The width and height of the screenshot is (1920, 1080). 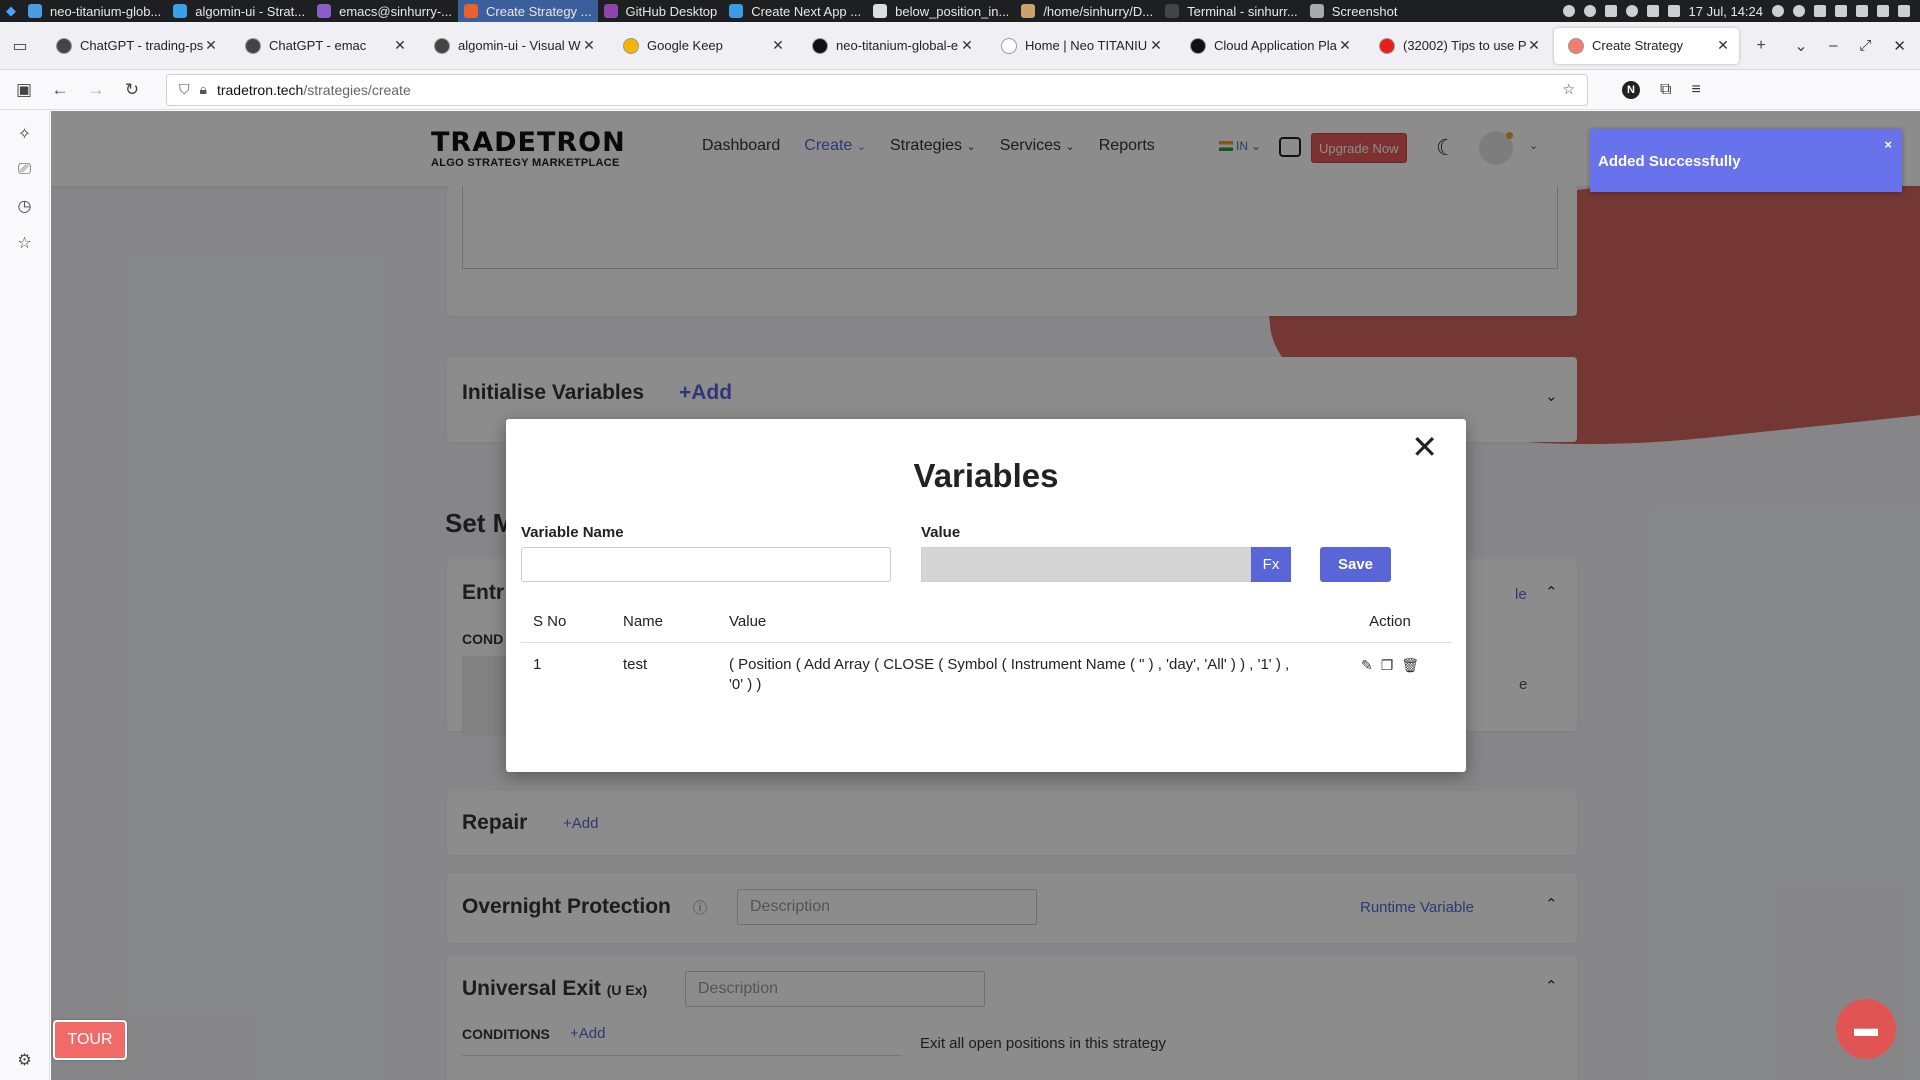 I want to click on lock-icon: 🔒︎, so click(x=203, y=89).